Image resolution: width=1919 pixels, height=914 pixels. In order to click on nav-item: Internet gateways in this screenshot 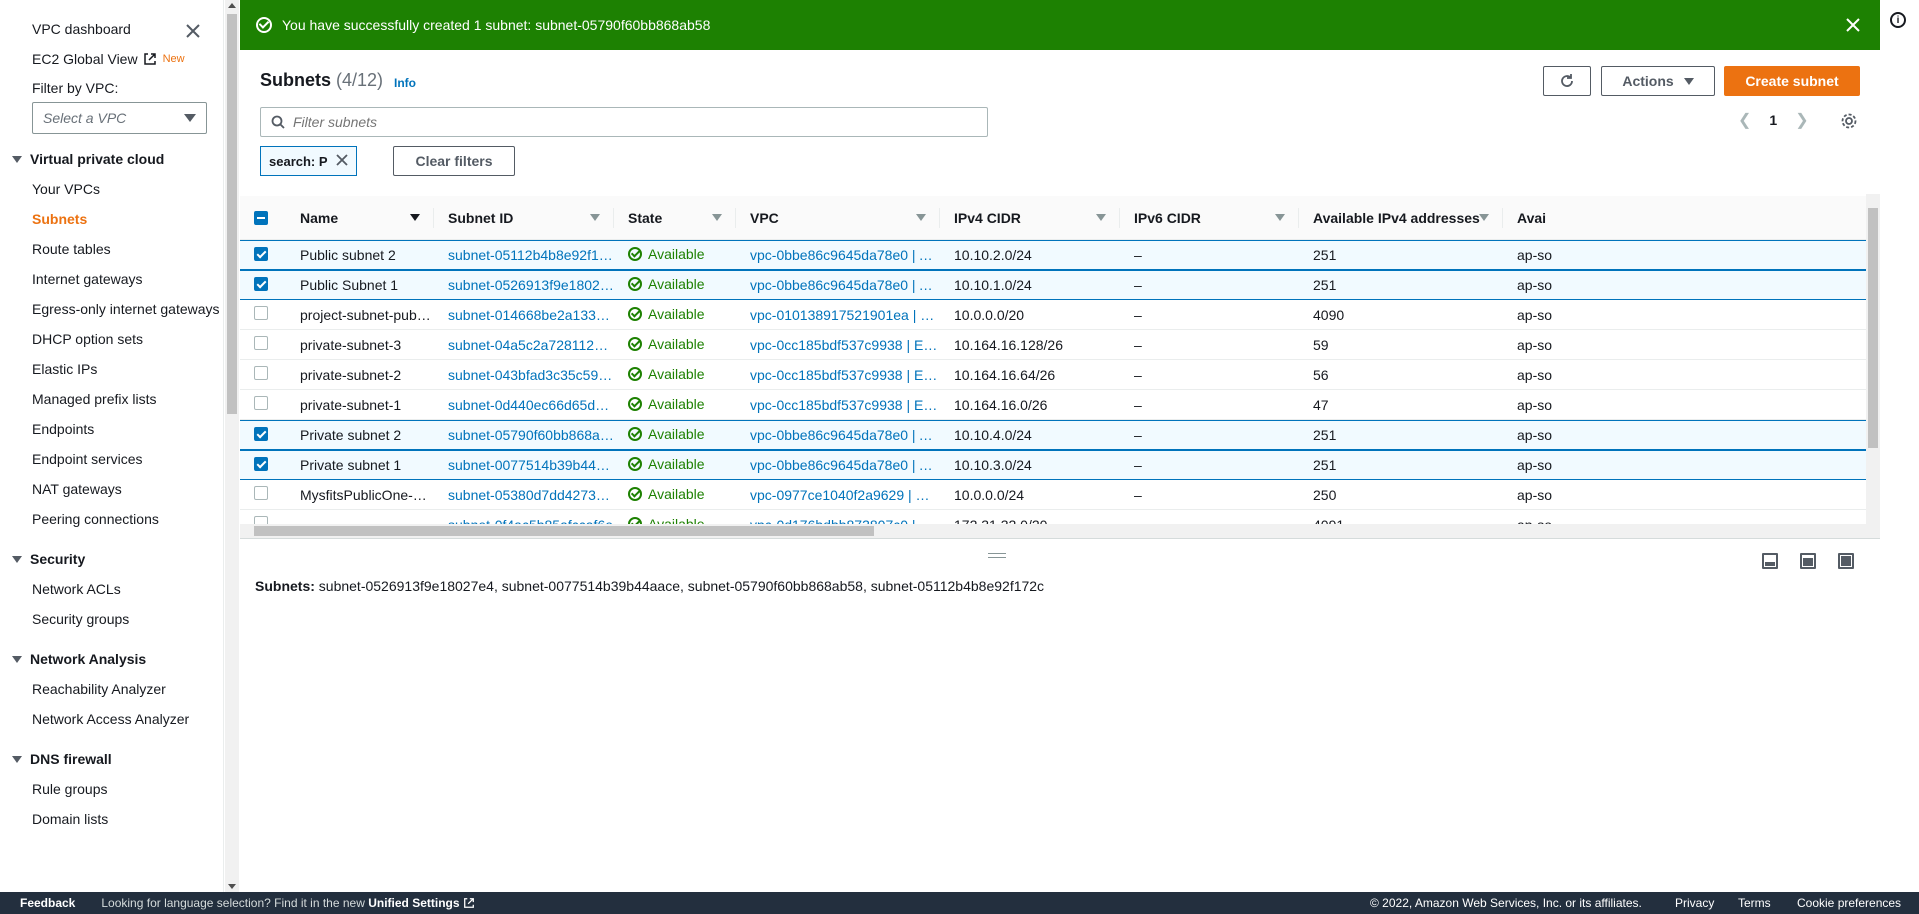, I will do `click(111, 279)`.